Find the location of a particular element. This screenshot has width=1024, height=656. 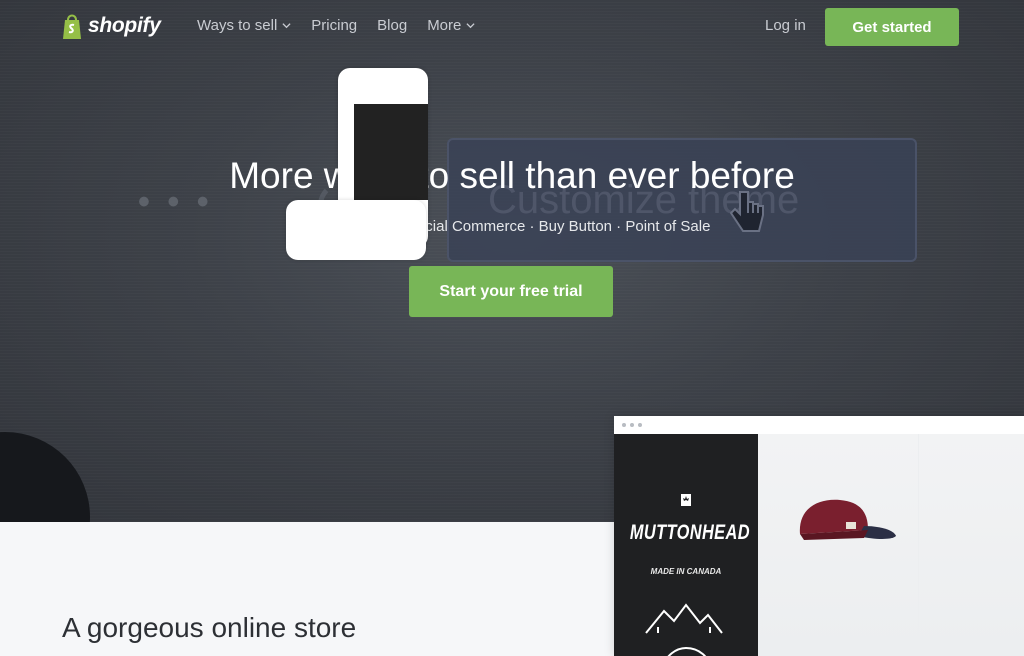

nav-item-label: Ways to sell is located at coordinates (237, 25).